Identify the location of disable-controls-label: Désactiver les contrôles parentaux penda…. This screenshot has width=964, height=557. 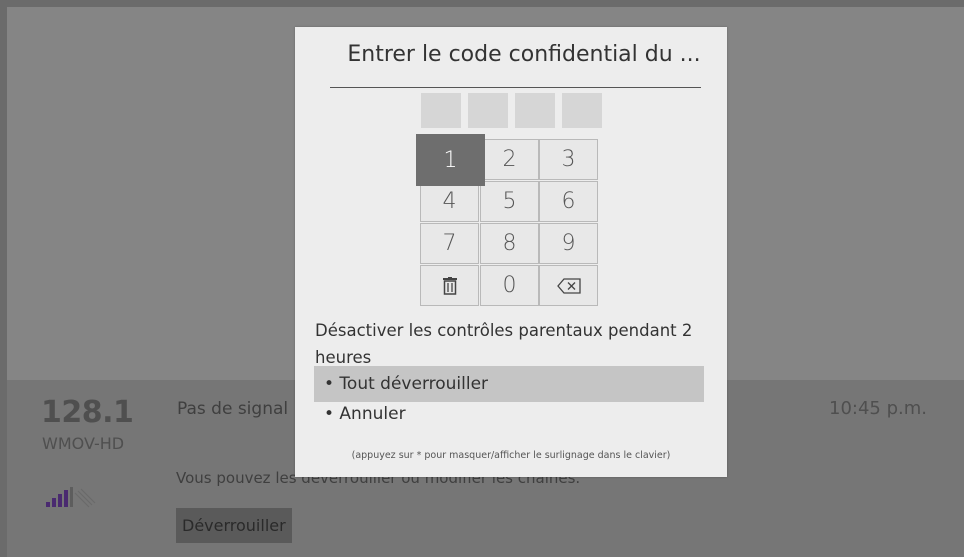
(504, 344).